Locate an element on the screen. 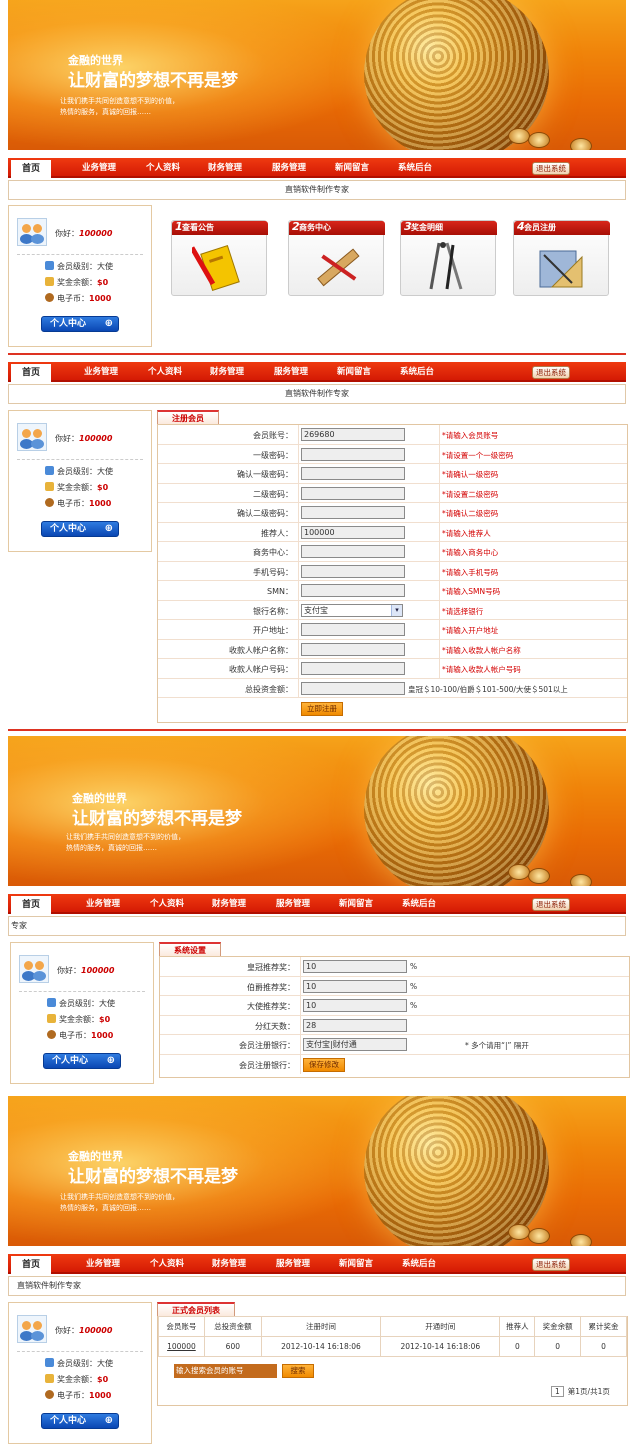  tile-notice: 1 查看公告 is located at coordinates (219, 258).